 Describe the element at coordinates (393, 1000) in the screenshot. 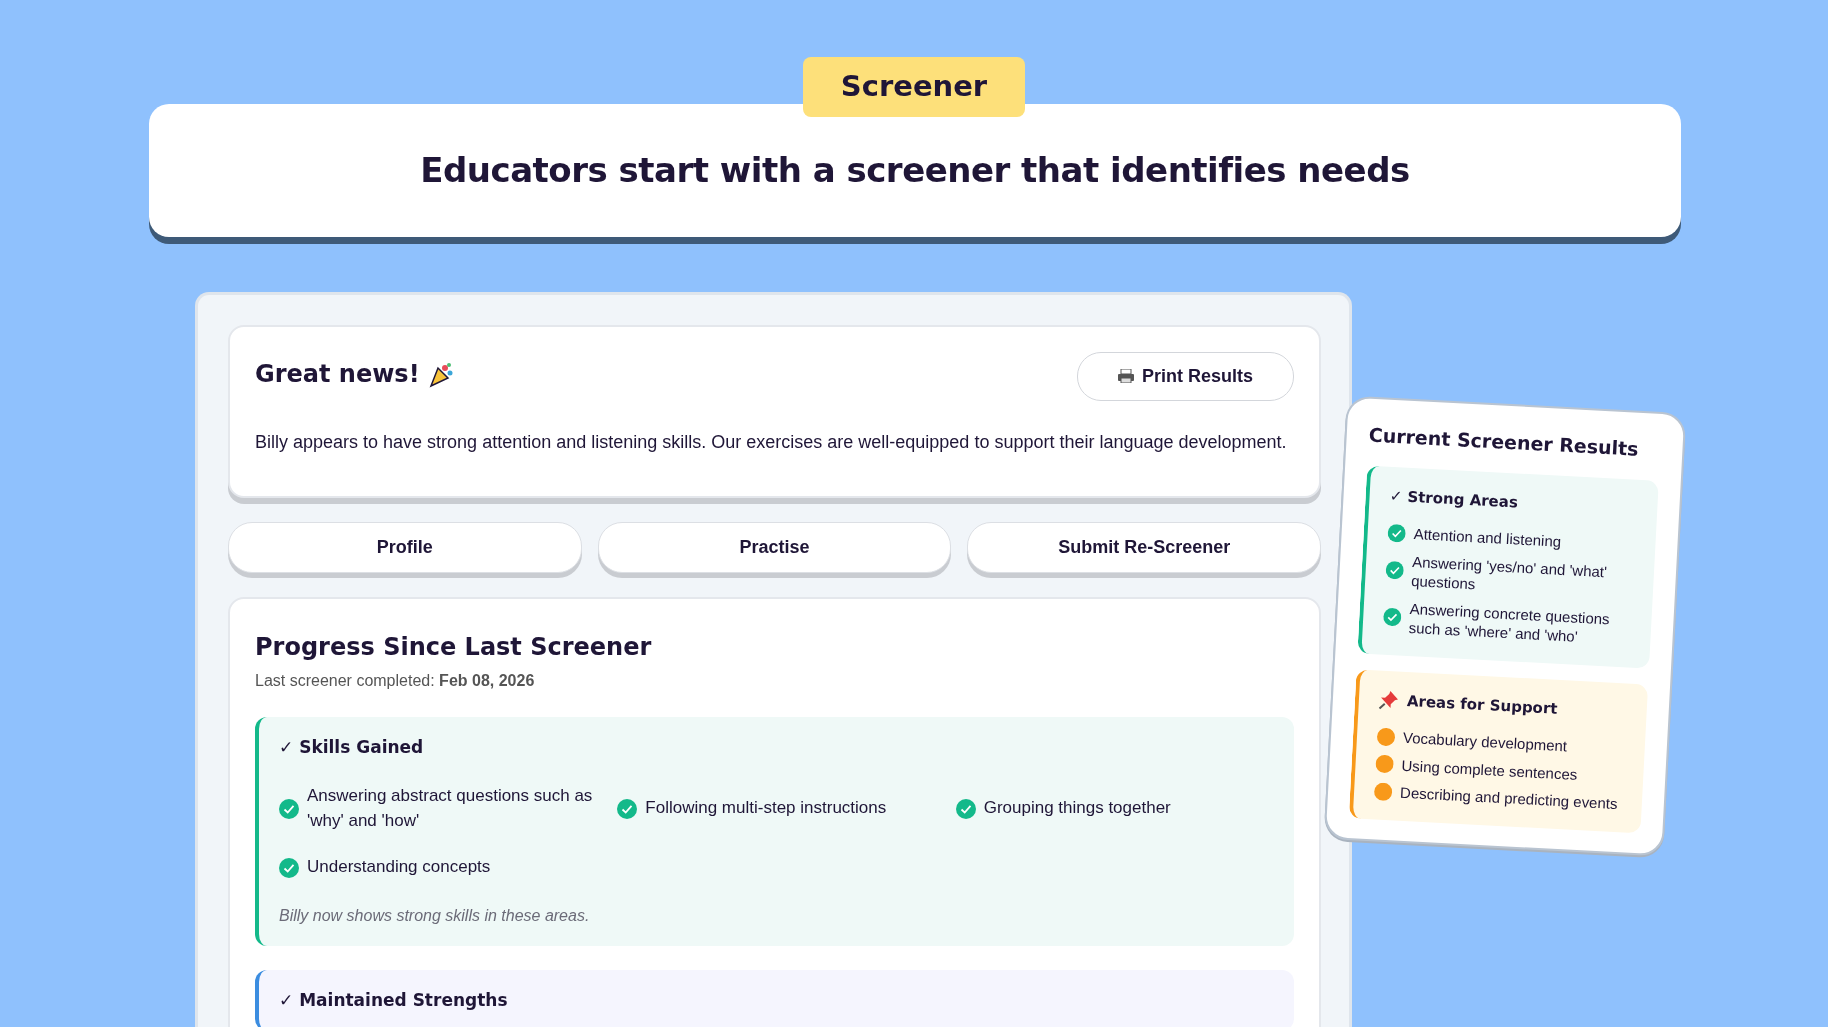

I see `section-title: ✓ Maintained Strengths` at that location.